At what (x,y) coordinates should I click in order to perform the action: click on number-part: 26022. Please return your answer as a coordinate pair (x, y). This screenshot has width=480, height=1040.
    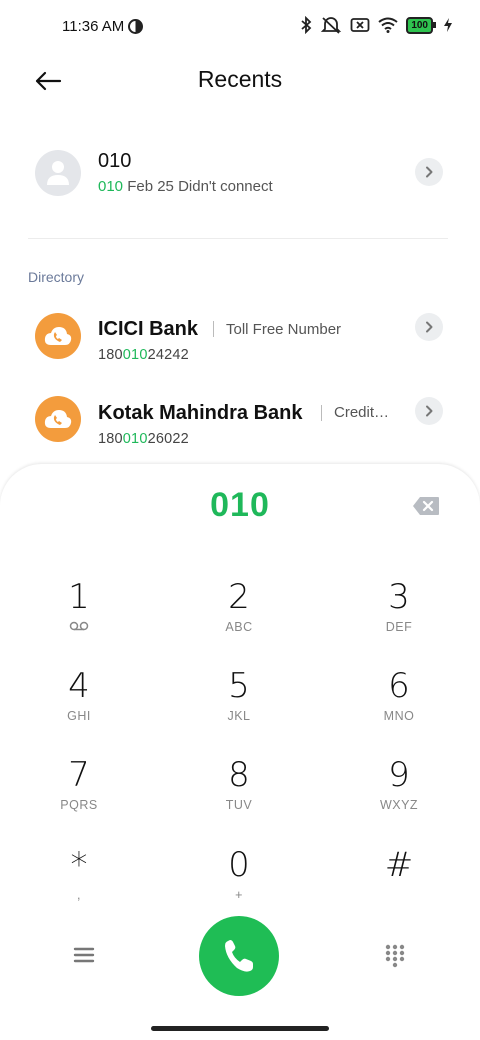
    Looking at the image, I should click on (168, 439).